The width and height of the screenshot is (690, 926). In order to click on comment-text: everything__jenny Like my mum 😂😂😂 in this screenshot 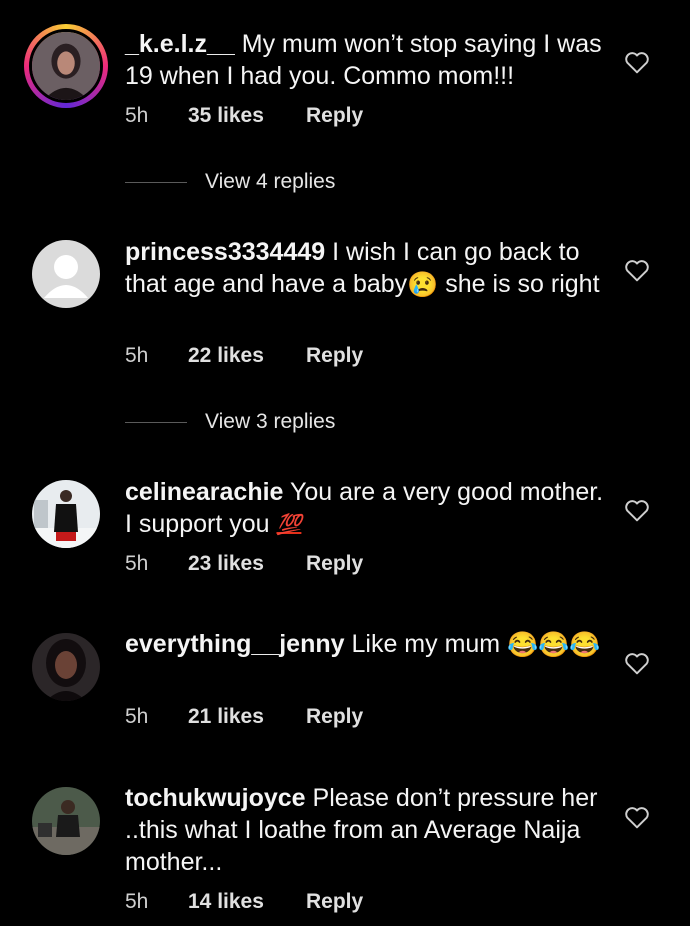, I will do `click(365, 644)`.